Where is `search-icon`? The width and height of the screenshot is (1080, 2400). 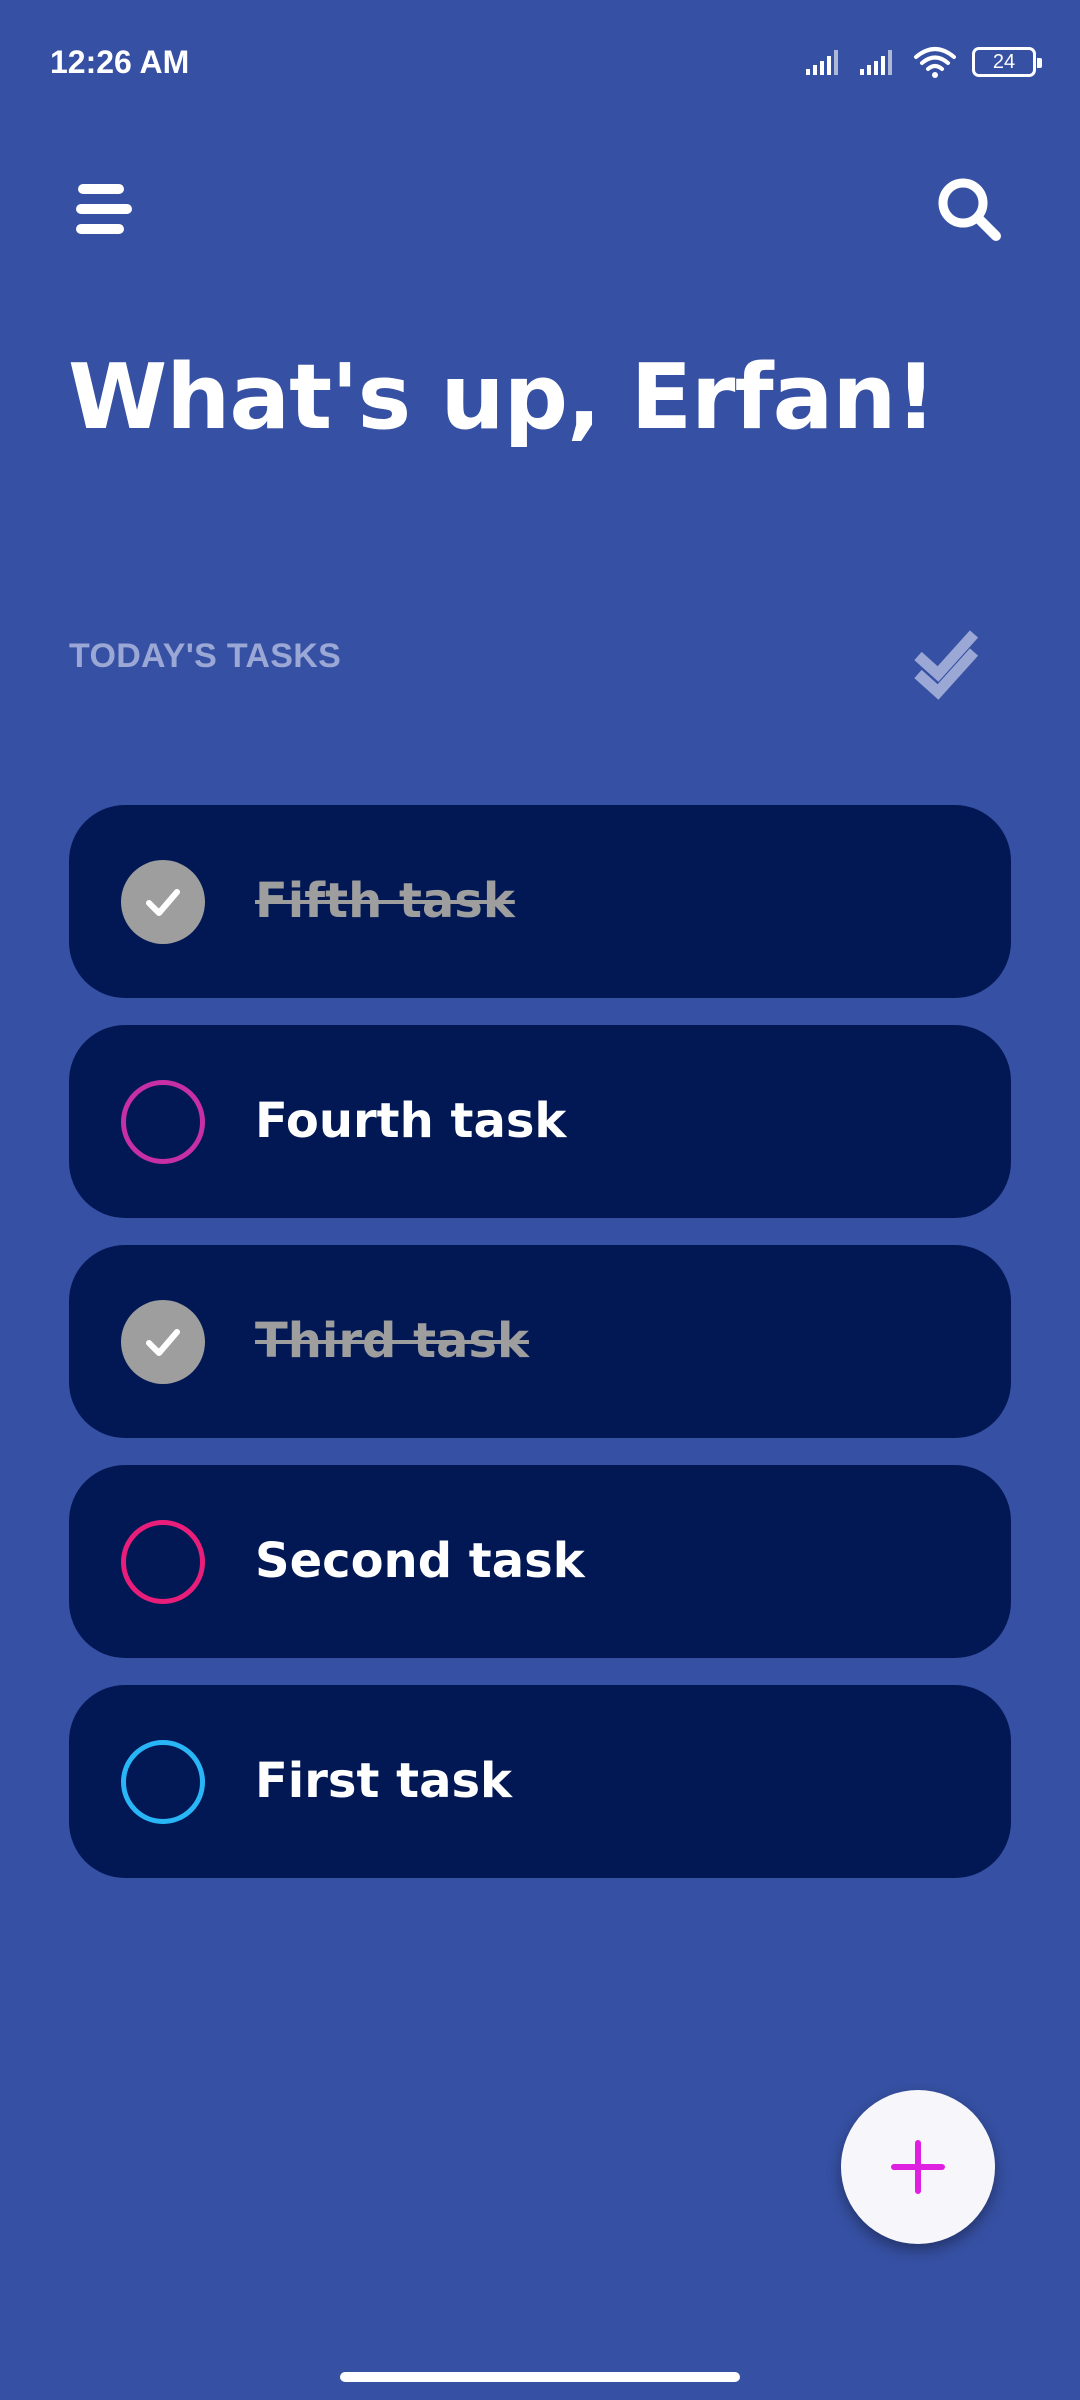
search-icon is located at coordinates (969, 209).